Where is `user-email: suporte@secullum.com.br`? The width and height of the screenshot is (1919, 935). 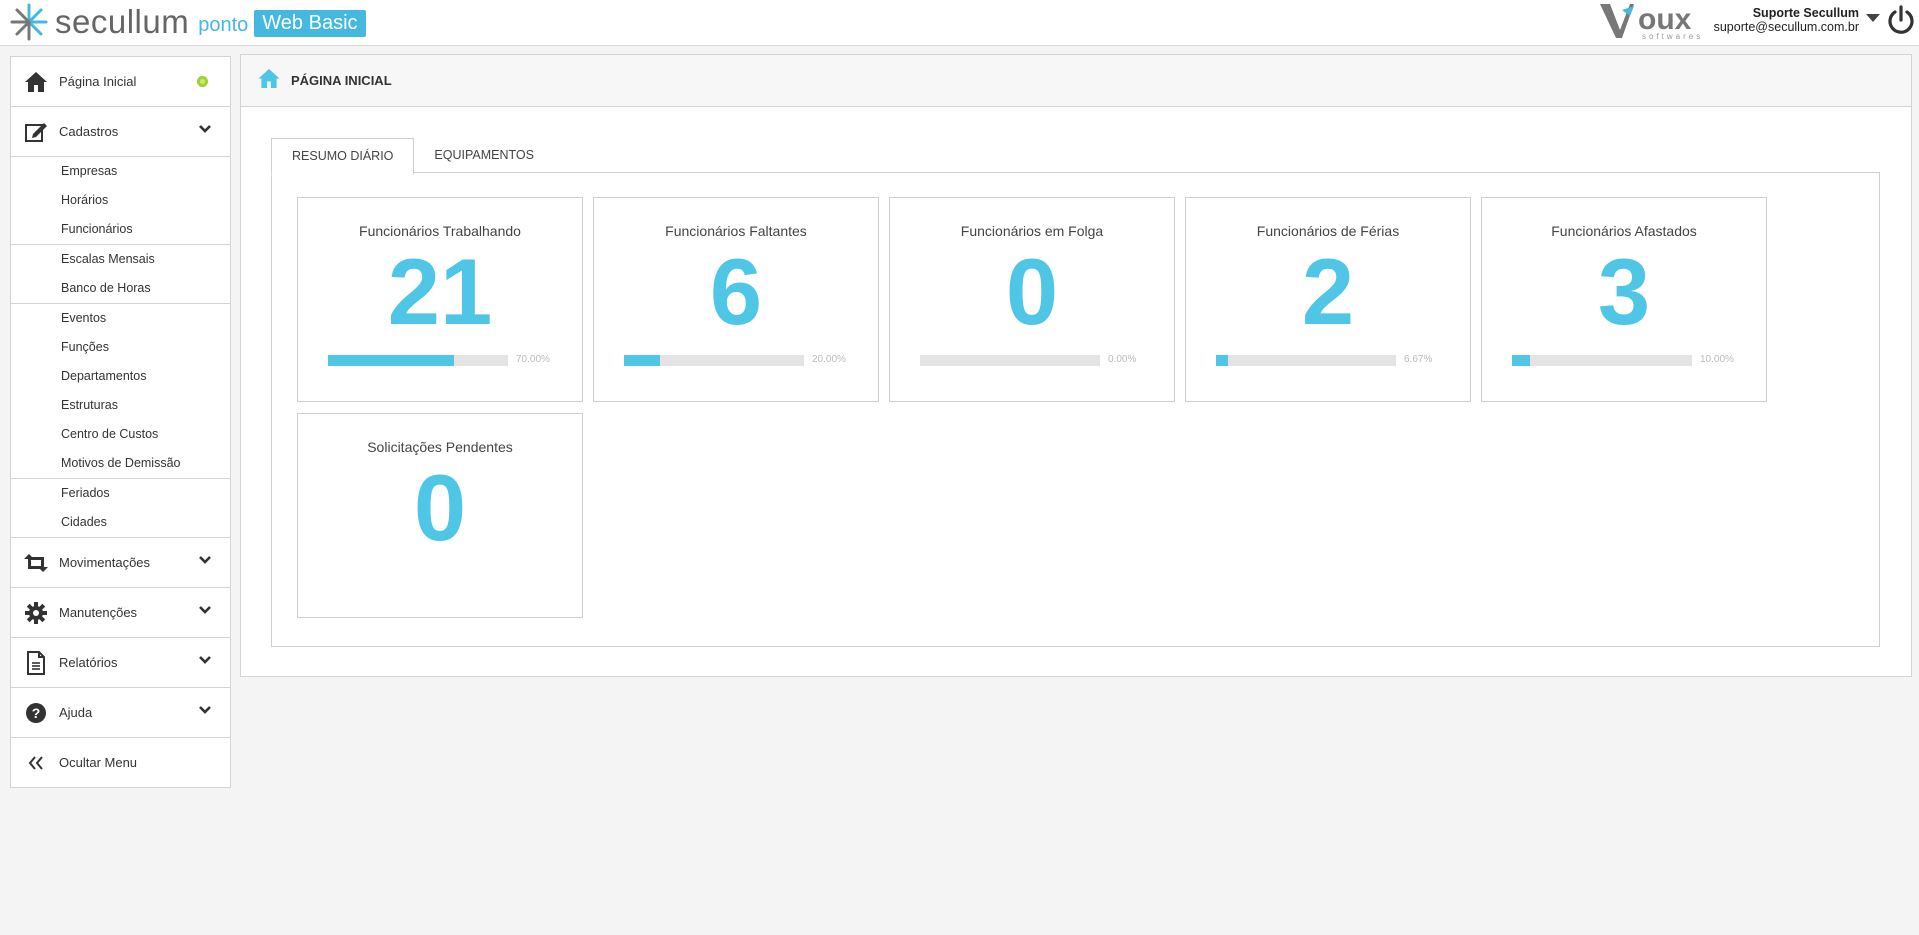
user-email: suporte@secullum.com.br is located at coordinates (1786, 27).